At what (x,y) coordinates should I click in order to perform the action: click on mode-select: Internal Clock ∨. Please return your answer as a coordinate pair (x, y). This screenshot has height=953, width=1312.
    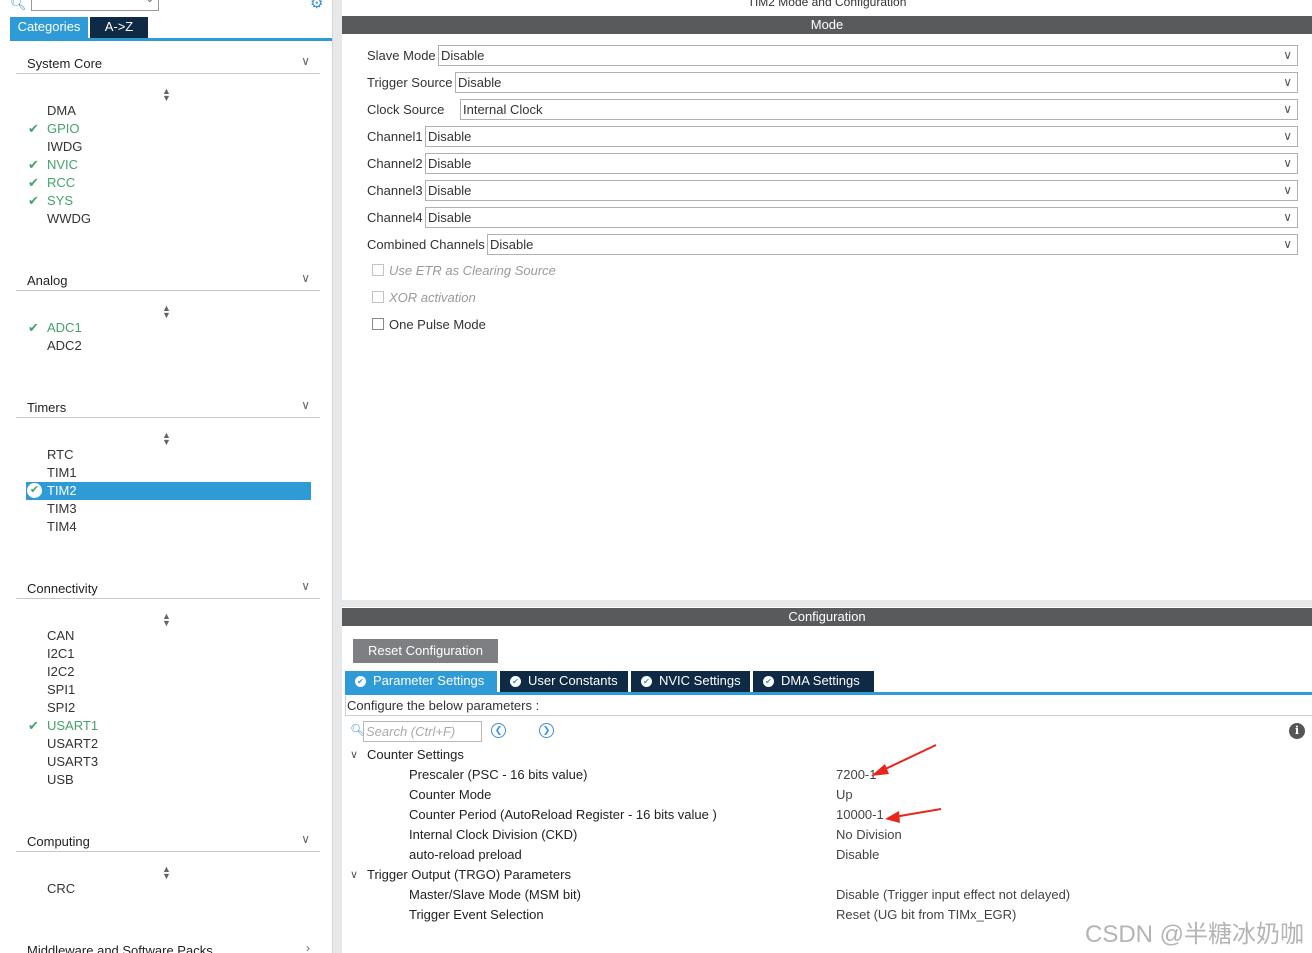
    Looking at the image, I should click on (879, 109).